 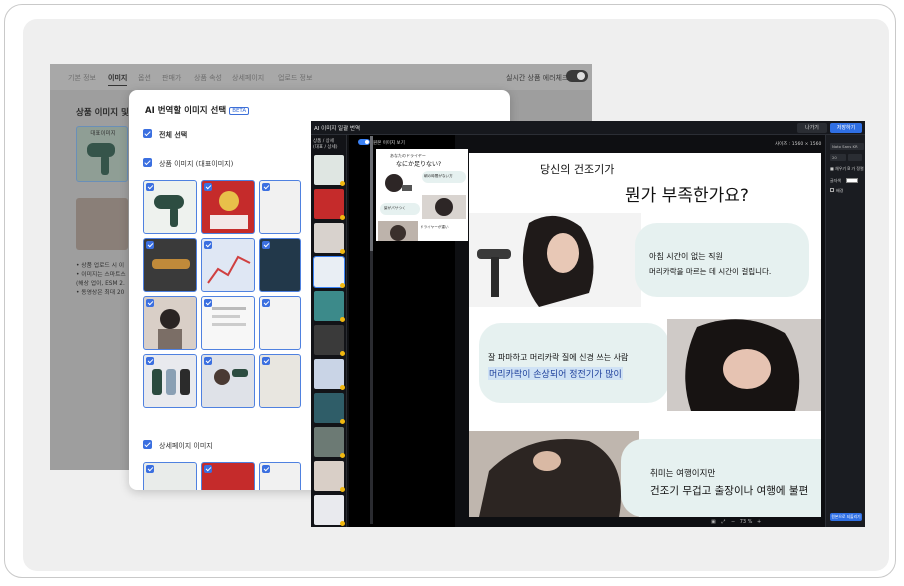 What do you see at coordinates (710, 271) in the screenshot?
I see `bubble-text: 머리카락을 마르는 데 시간이 걸립니다.` at bounding box center [710, 271].